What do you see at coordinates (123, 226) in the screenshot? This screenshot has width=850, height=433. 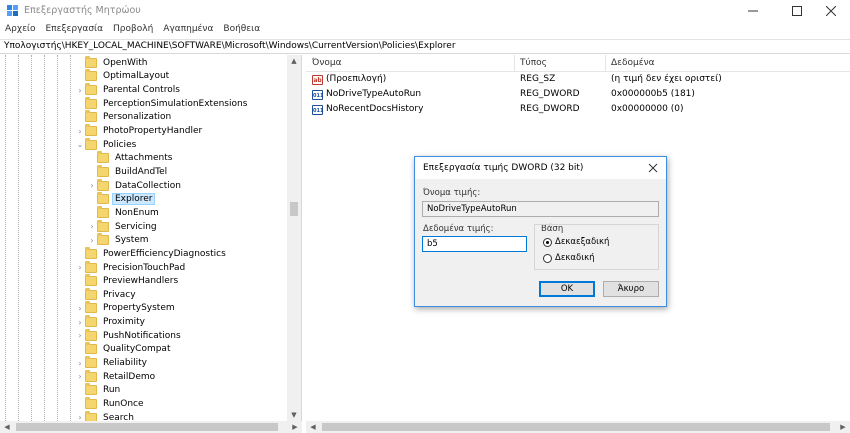 I see `tree-item: › Servicing` at bounding box center [123, 226].